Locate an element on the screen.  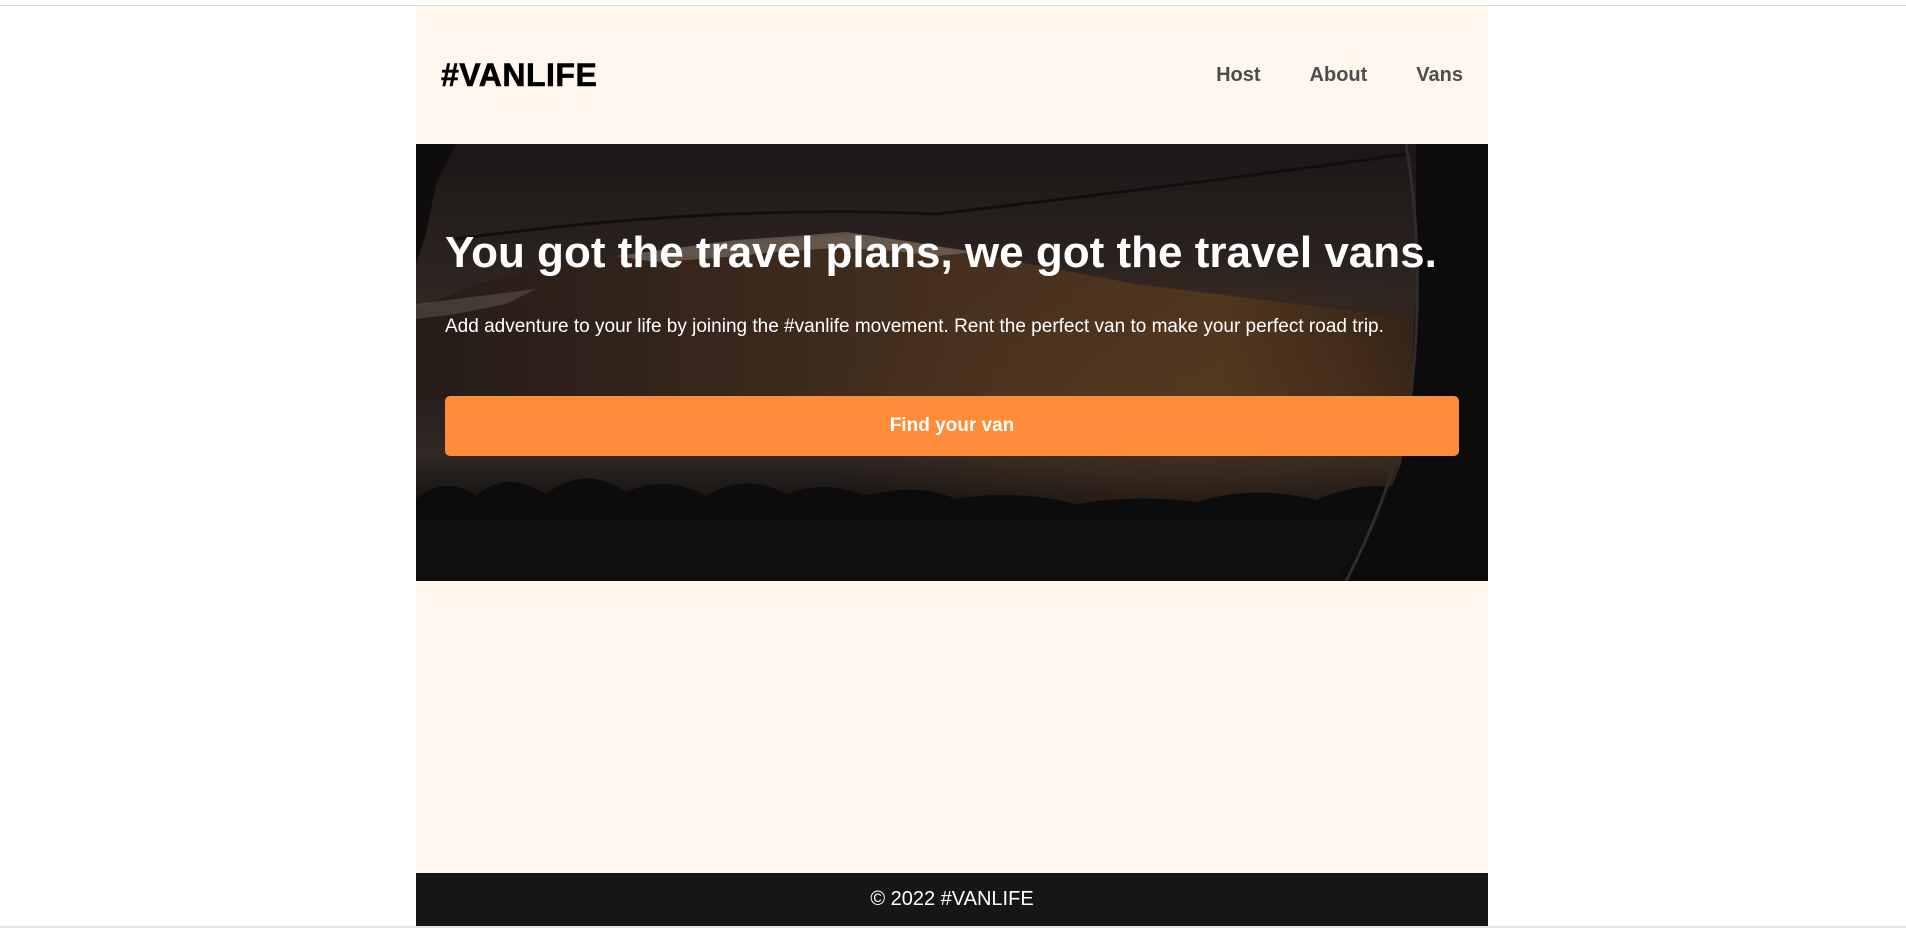
site-header: #VANLIFE Host About Vans is located at coordinates (952, 75).